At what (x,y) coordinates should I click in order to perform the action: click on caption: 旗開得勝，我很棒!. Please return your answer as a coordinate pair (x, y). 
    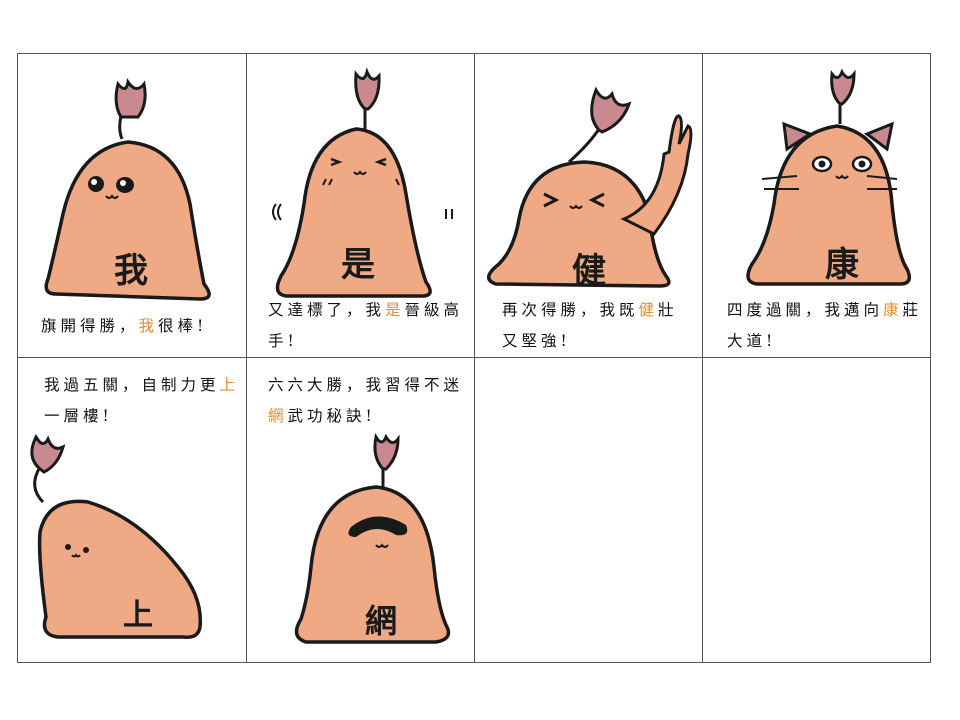
    Looking at the image, I should click on (124, 326).